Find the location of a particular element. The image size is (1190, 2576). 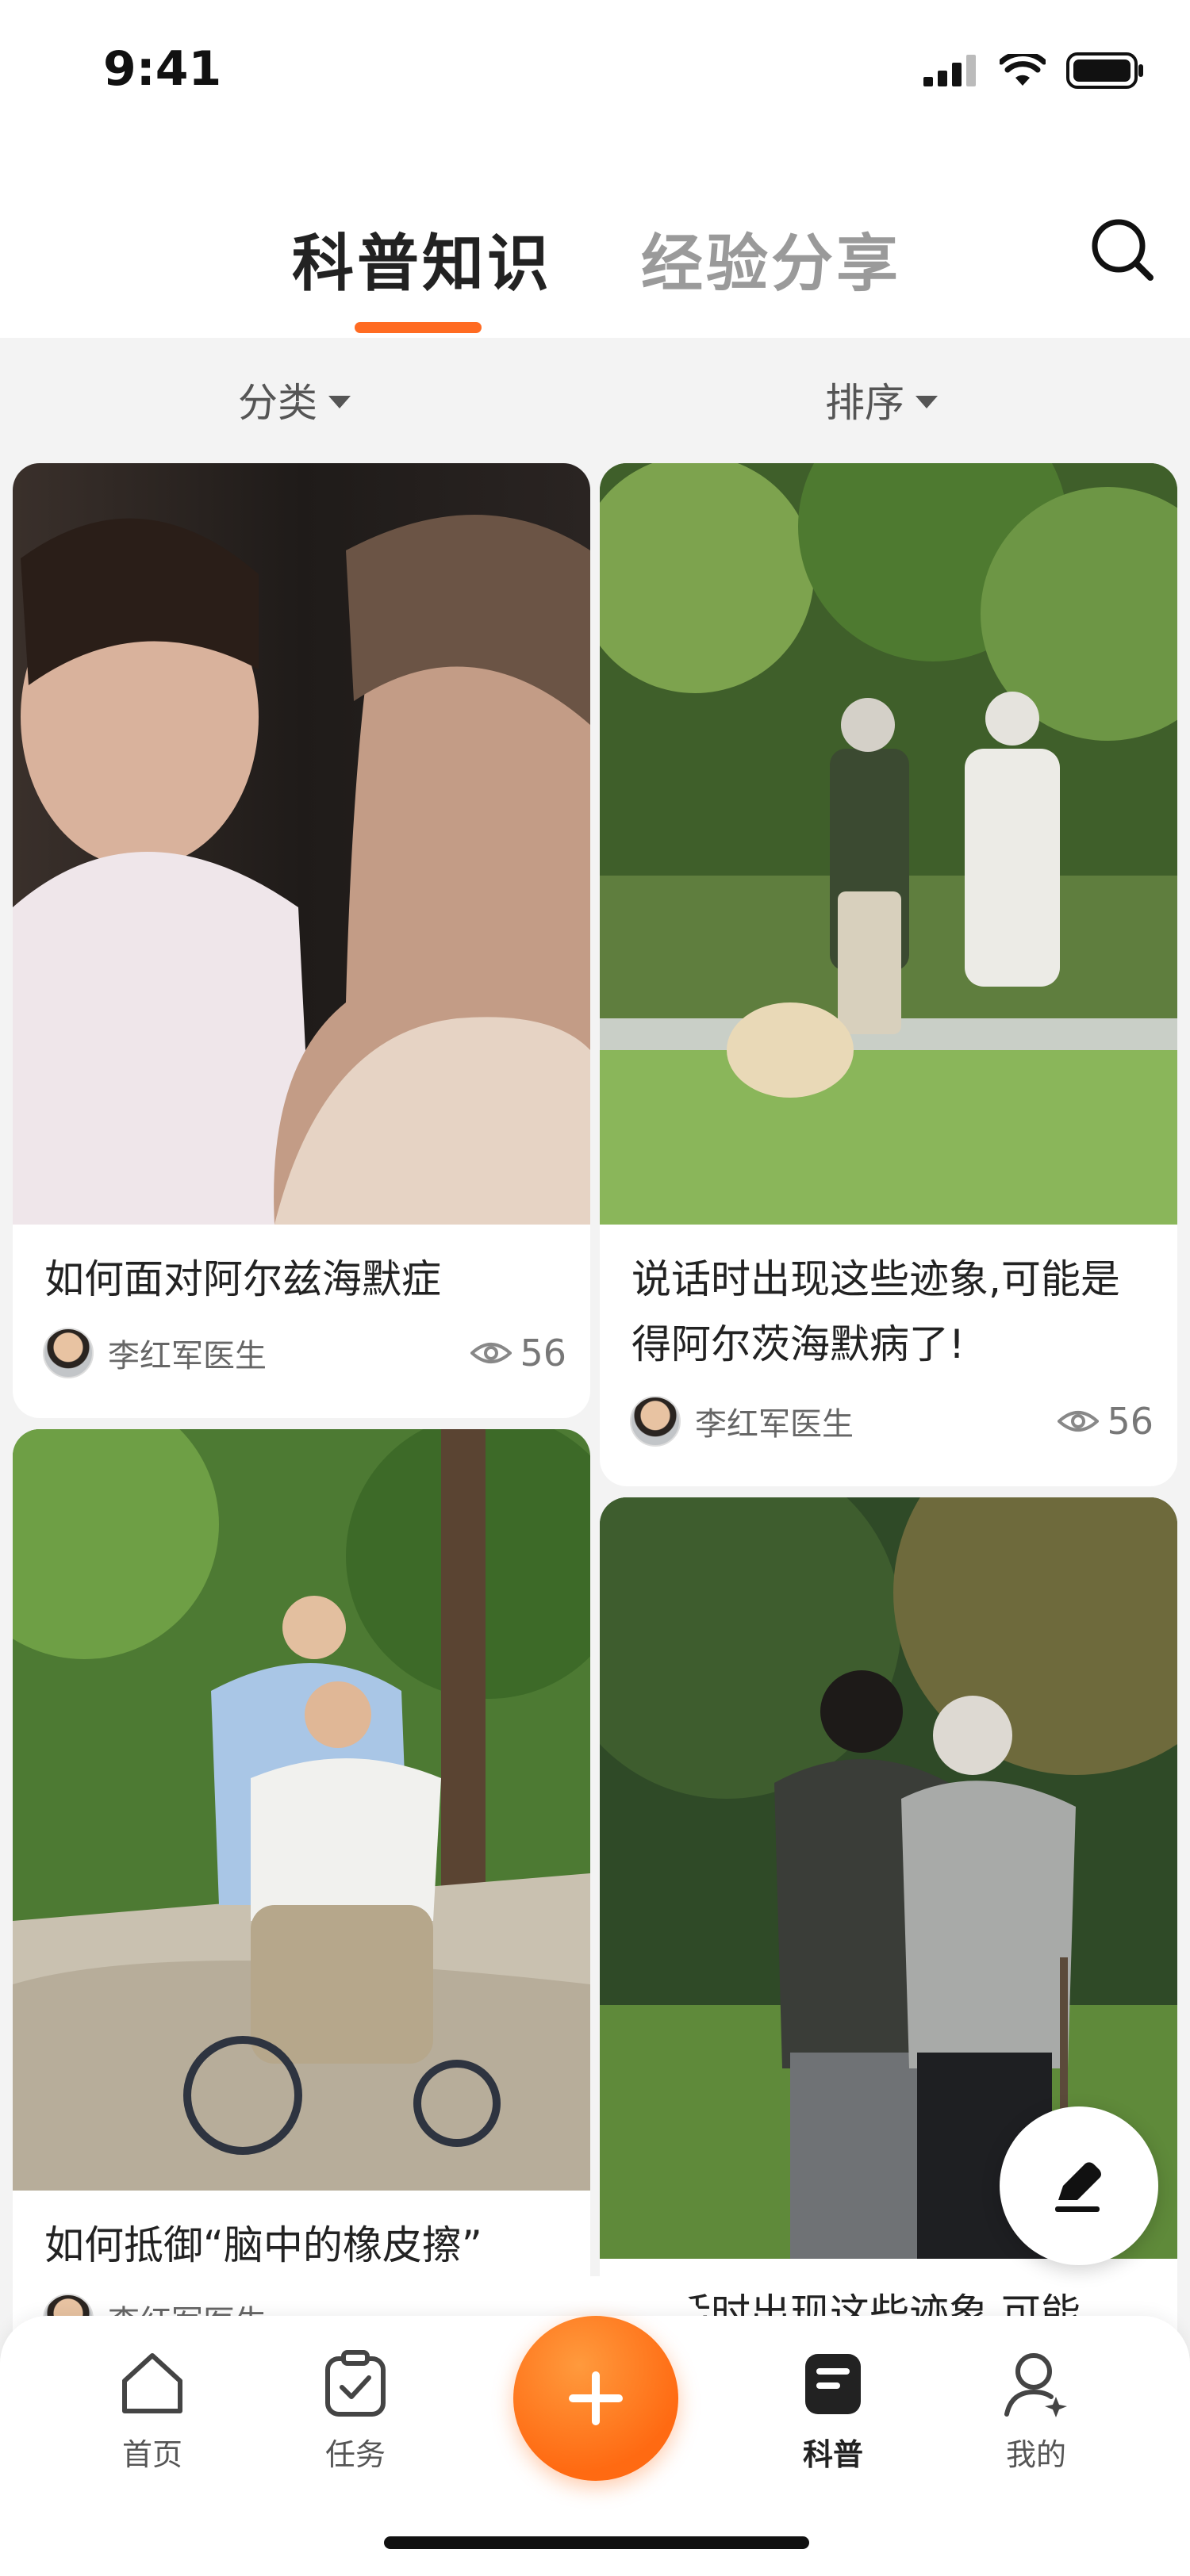

filter-row: 分类 排序 is located at coordinates (595, 401).